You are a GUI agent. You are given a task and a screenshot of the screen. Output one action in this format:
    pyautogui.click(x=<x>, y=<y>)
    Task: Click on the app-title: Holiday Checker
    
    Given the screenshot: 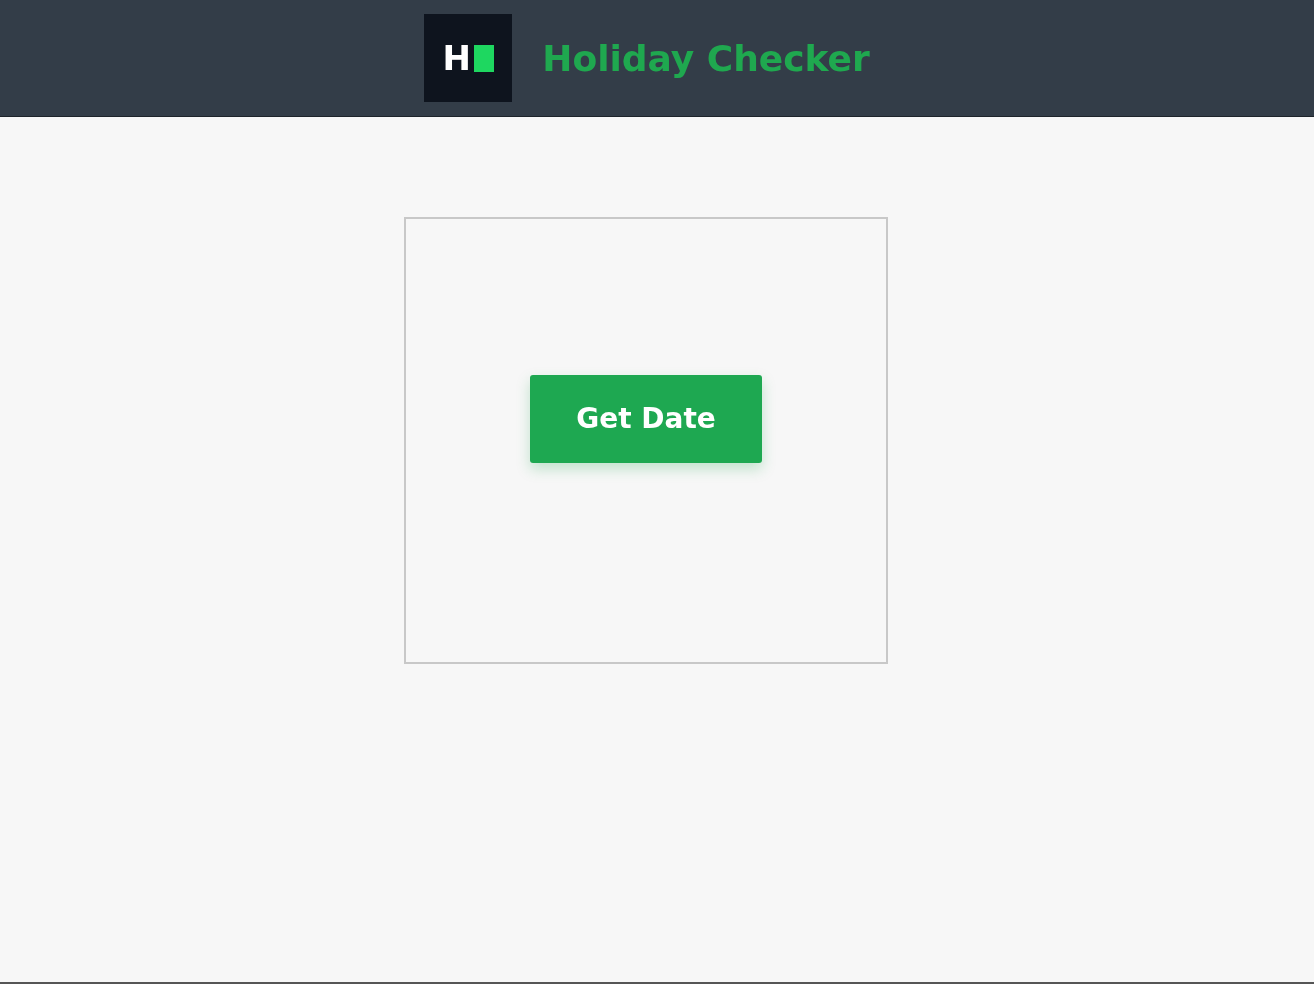 What is the action you would take?
    pyautogui.click(x=706, y=58)
    